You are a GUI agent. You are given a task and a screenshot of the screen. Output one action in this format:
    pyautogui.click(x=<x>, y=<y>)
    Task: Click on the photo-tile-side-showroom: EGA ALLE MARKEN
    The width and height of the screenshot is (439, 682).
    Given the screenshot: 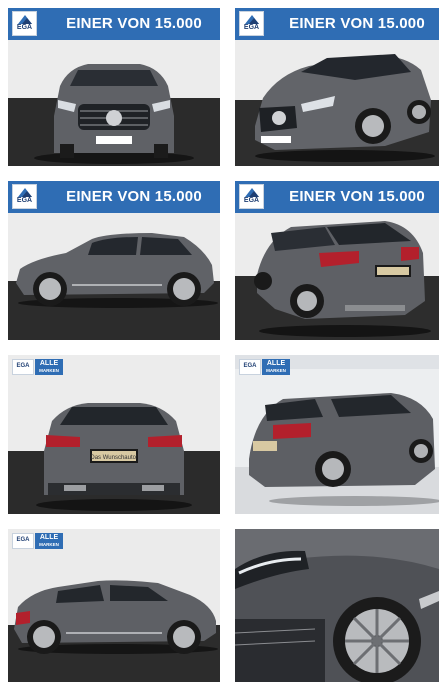 What is the action you would take?
    pyautogui.click(x=114, y=605)
    